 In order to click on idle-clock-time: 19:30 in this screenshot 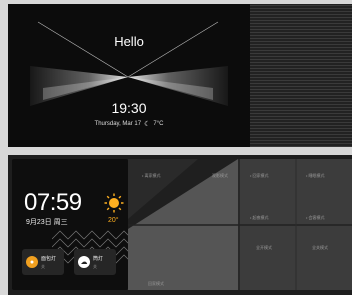, I will do `click(129, 108)`.